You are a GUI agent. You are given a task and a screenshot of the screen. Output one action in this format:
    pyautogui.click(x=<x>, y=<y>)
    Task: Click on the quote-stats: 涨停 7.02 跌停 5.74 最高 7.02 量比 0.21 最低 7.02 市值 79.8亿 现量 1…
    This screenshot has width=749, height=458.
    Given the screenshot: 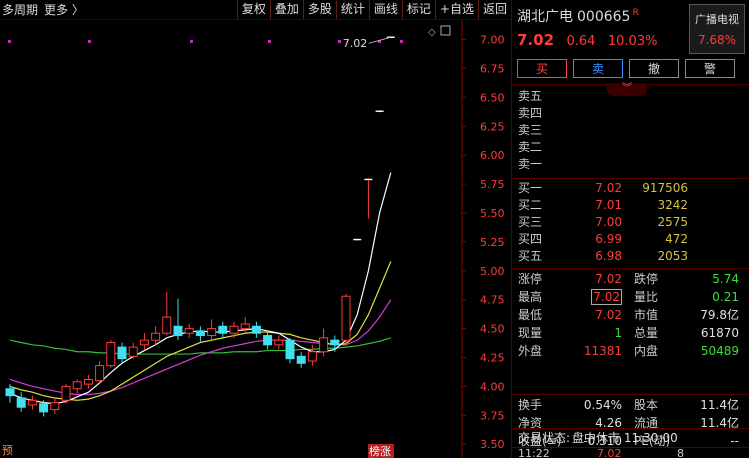 What is the action you would take?
    pyautogui.click(x=630, y=315)
    